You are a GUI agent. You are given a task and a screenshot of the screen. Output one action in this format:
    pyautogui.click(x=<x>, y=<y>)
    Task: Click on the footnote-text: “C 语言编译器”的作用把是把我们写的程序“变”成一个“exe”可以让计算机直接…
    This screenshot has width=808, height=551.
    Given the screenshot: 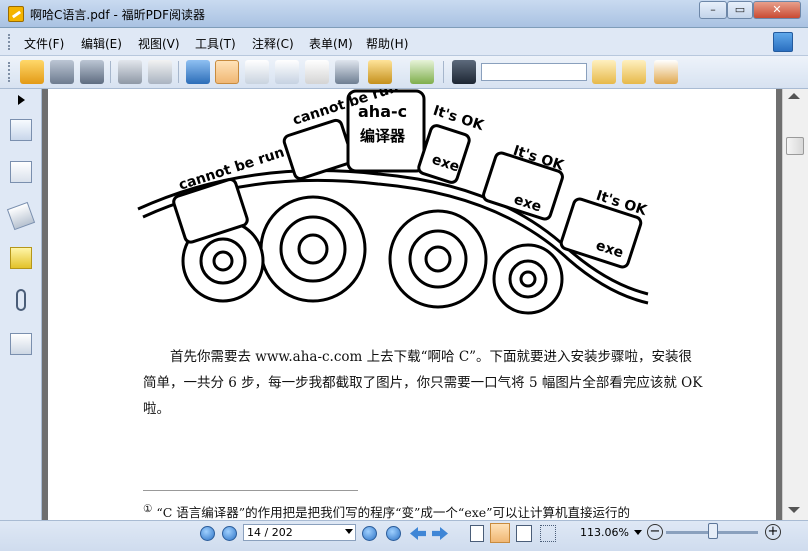 What is the action you would take?
    pyautogui.click(x=393, y=512)
    